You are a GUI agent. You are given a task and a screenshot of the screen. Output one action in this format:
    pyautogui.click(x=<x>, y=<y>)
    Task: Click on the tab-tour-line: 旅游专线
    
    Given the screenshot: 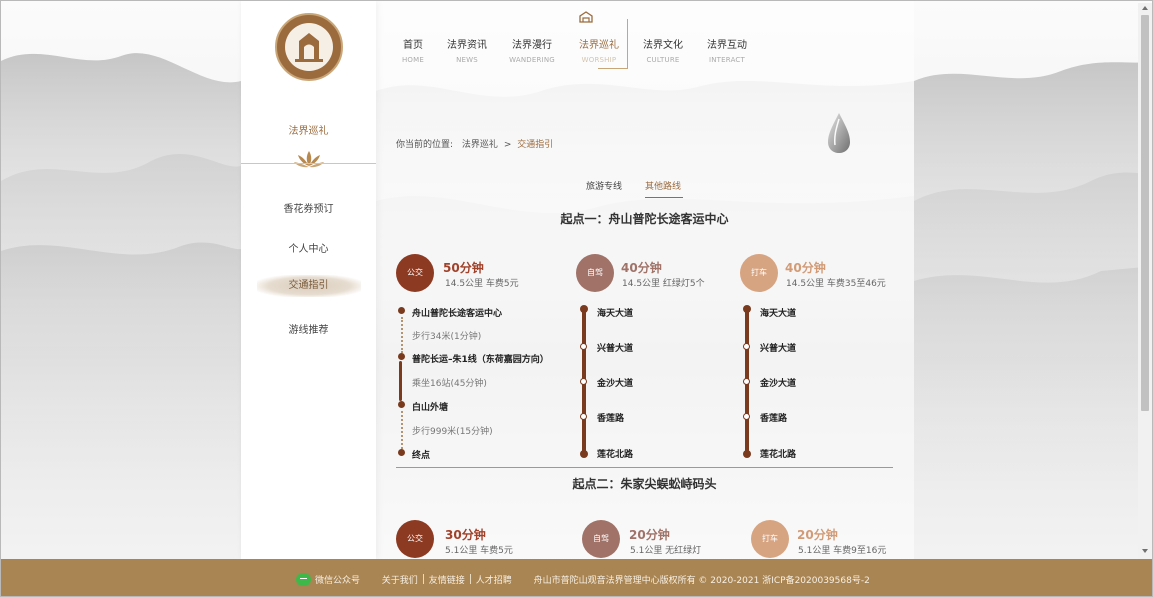 What is the action you would take?
    pyautogui.click(x=604, y=185)
    